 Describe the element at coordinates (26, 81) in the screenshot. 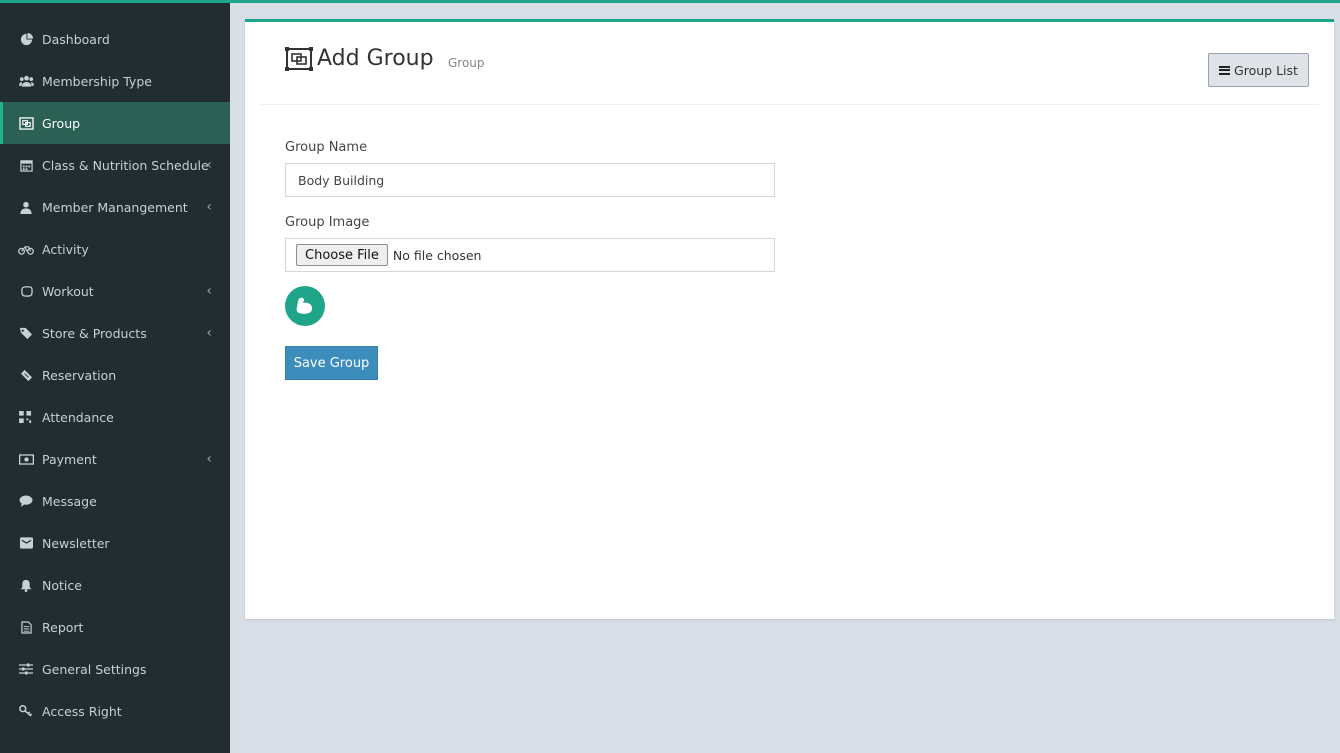

I see `users-icon` at that location.